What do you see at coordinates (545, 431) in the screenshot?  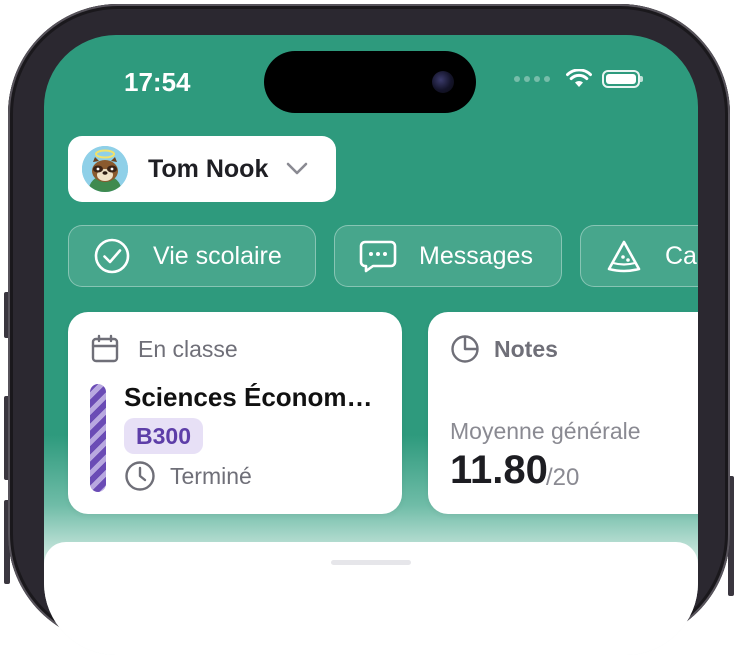 I see `average-label: Moyenne générale` at bounding box center [545, 431].